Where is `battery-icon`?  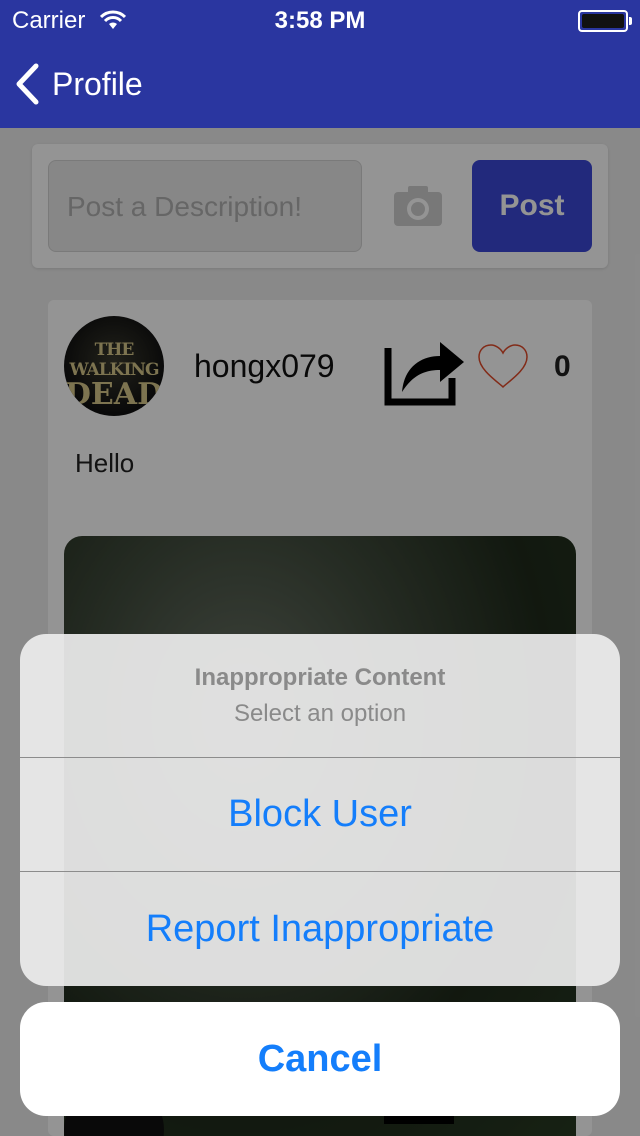 battery-icon is located at coordinates (605, 21).